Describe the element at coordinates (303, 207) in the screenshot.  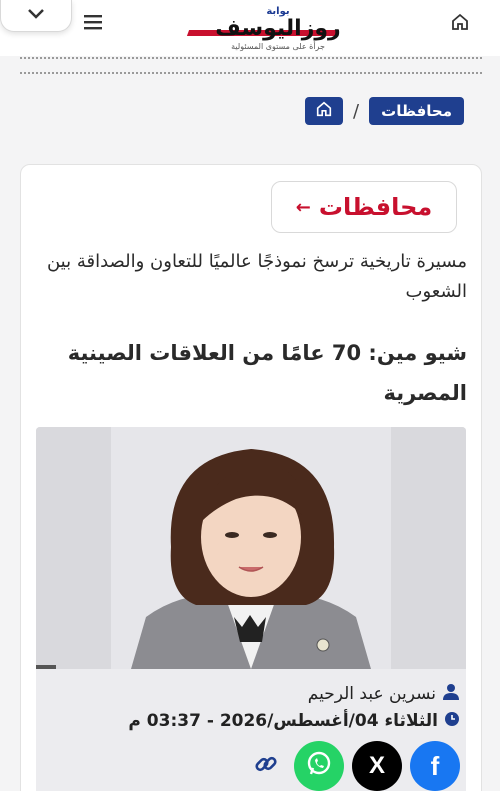
I see `arrow-left-icon: ←` at that location.